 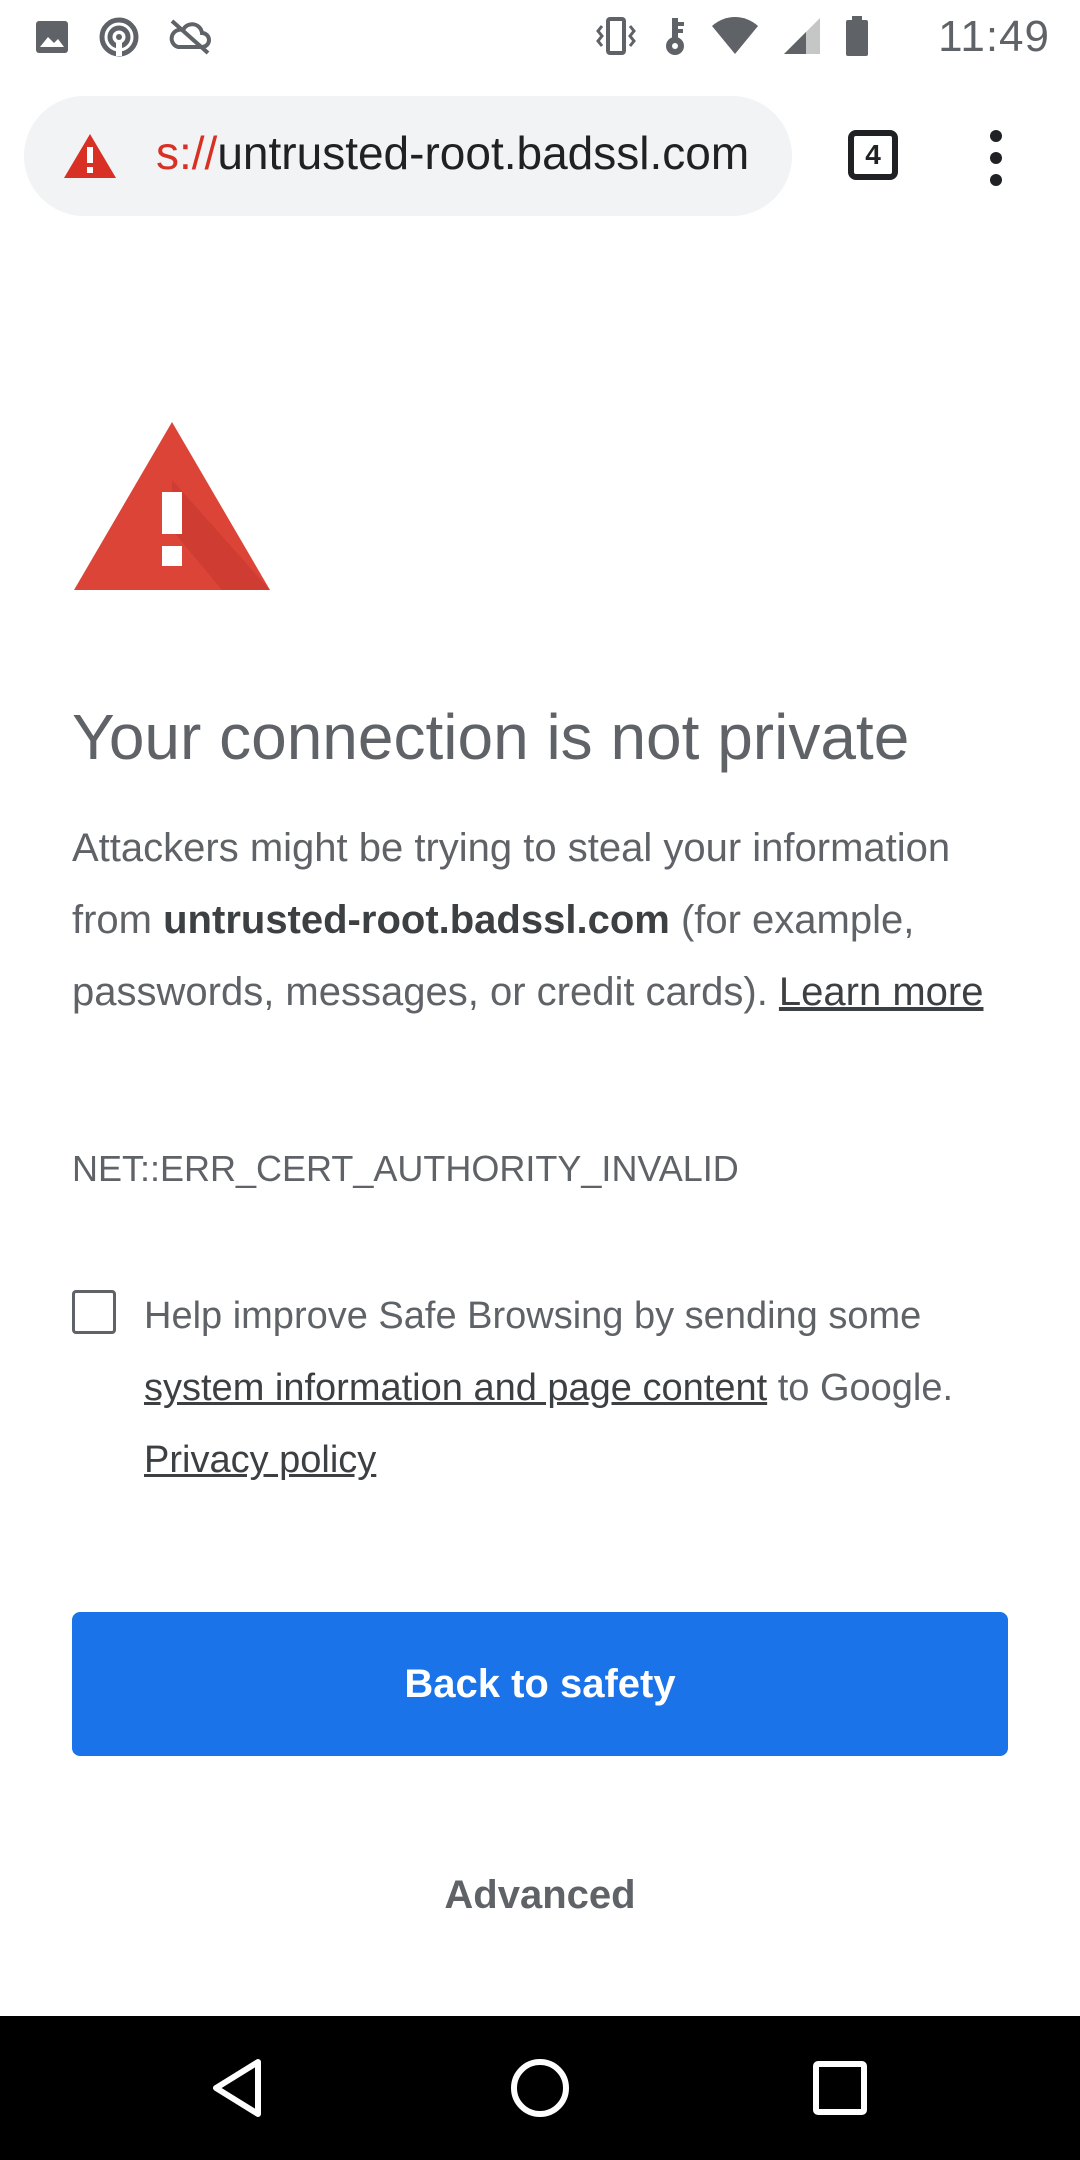 I want to click on image-icon, so click(x=52, y=37).